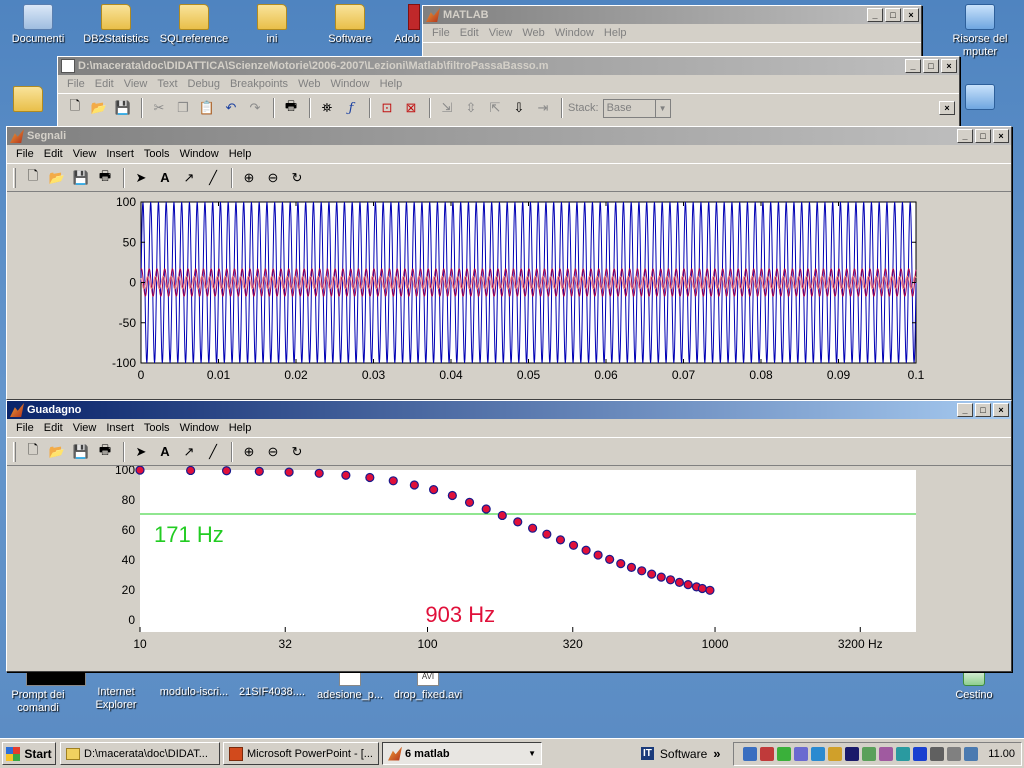 The width and height of the screenshot is (1024, 768). I want to click on open-folder-icon: 📂, so click(99, 108).